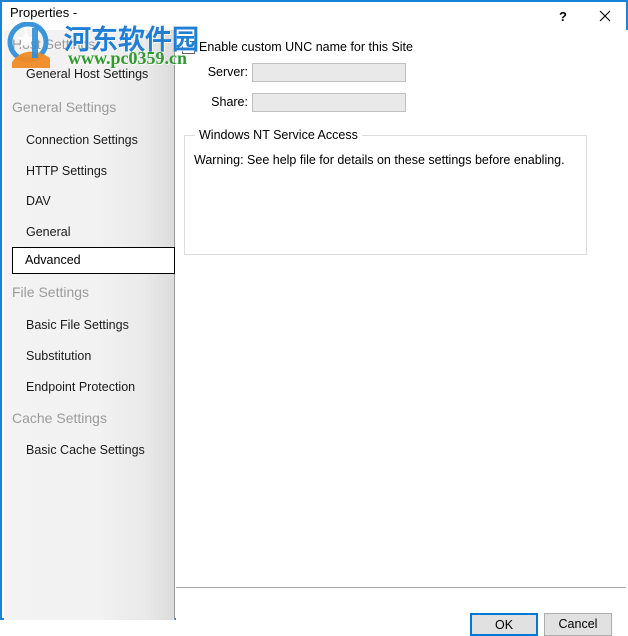 This screenshot has width=628, height=636. I want to click on sidebar-item-general-host-settings: General Host Settings, so click(87, 74).